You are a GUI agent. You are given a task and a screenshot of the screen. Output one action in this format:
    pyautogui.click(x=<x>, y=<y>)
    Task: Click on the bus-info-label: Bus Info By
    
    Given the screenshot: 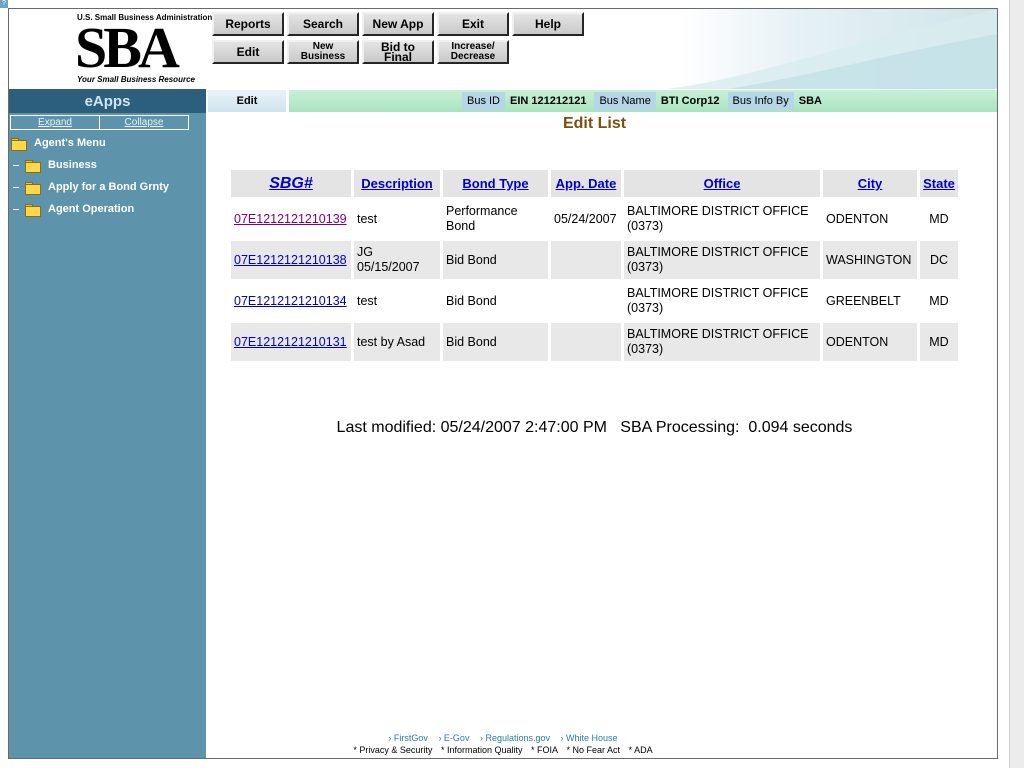 What is the action you would take?
    pyautogui.click(x=760, y=101)
    